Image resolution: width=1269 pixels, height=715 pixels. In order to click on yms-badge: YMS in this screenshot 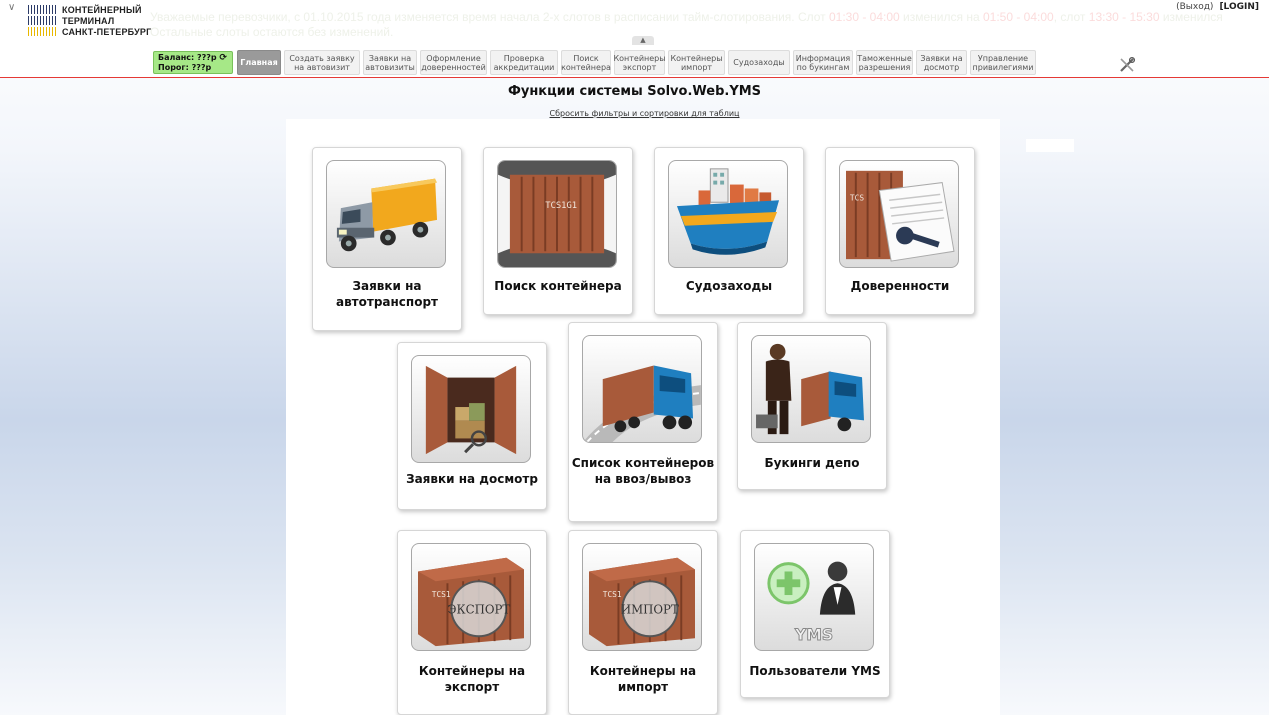, I will do `click(813, 634)`.